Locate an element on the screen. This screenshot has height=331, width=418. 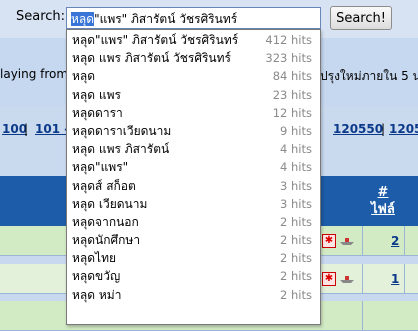
playing-from-text: laying from is located at coordinates (34, 74).